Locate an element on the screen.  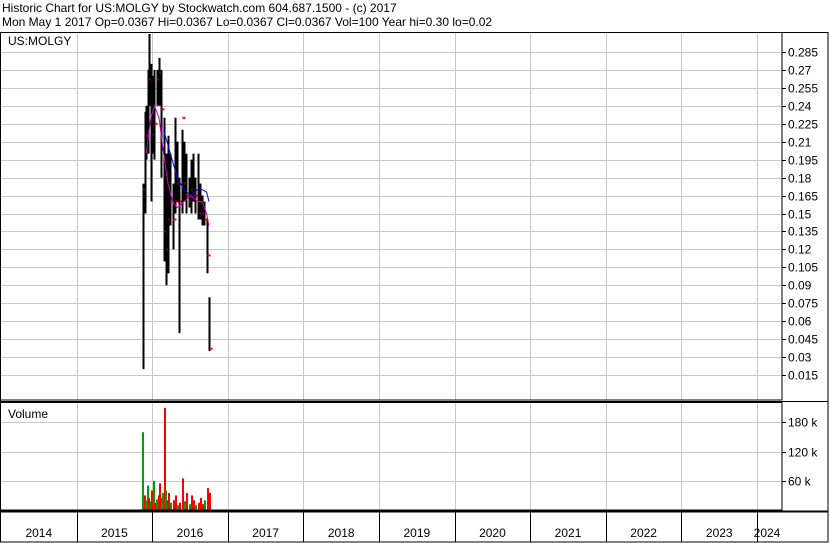
volume-y-tick-label: 180 k is located at coordinates (803, 423).